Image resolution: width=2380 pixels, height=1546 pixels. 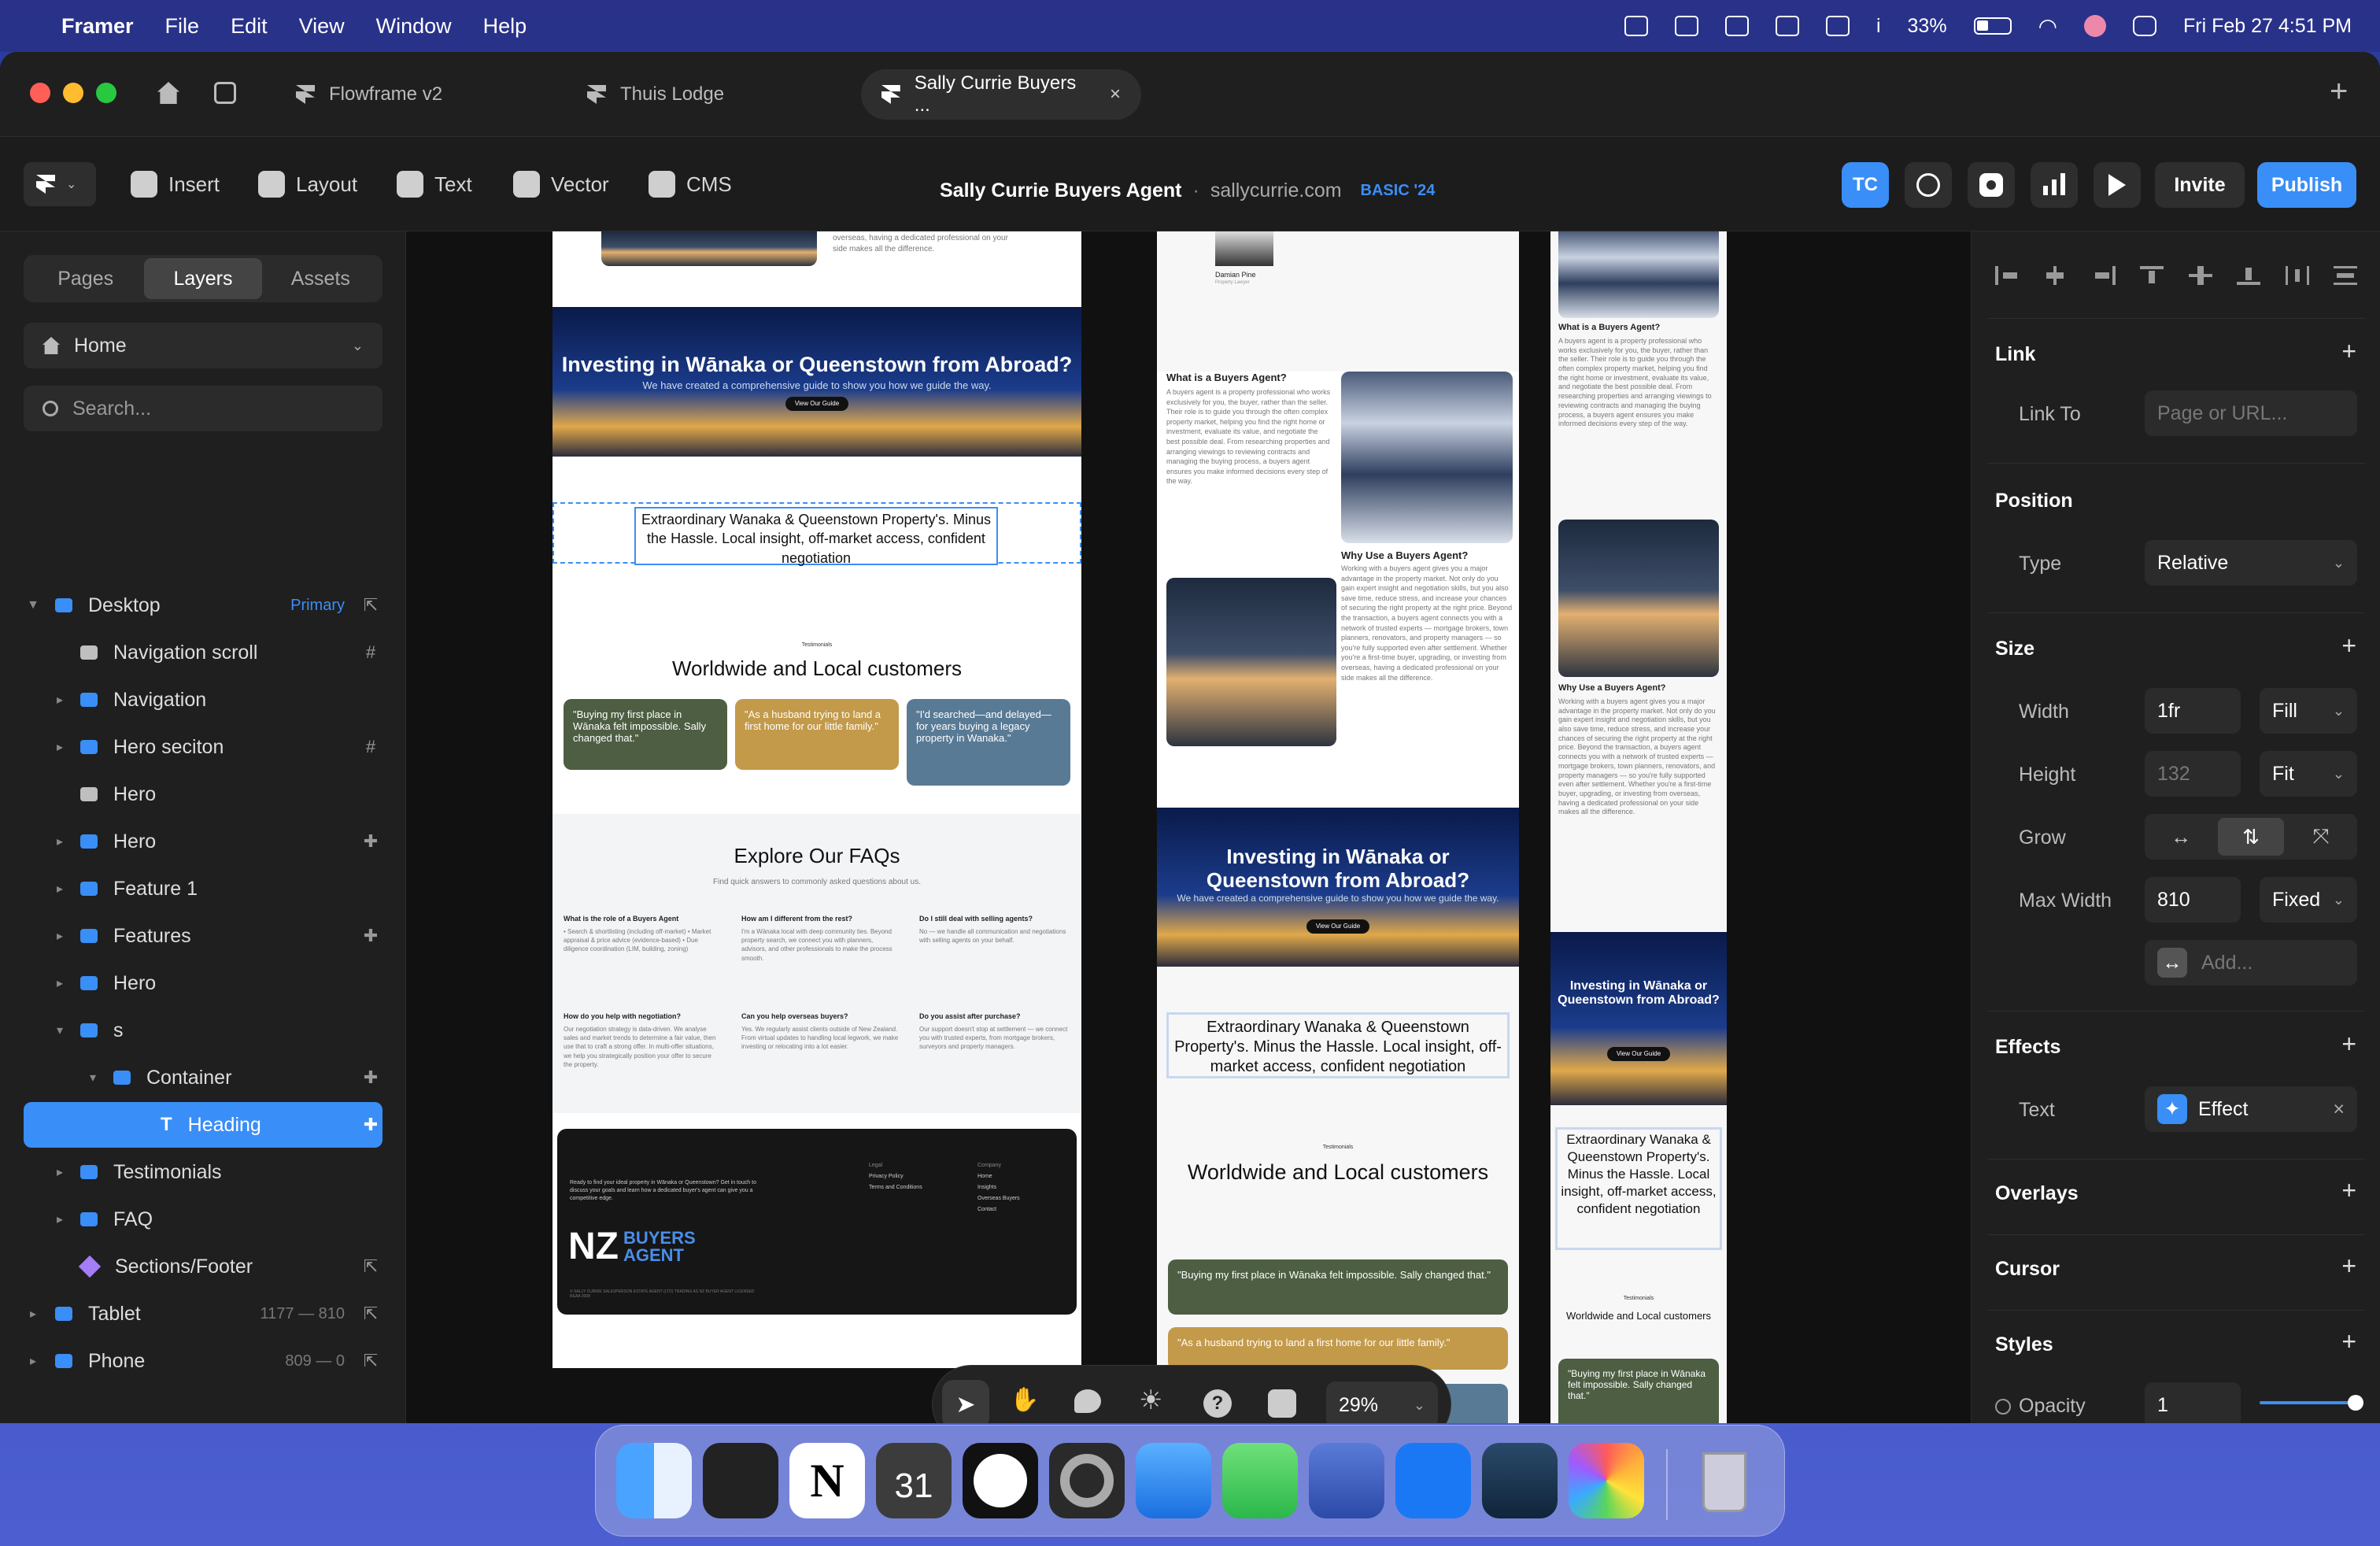 What do you see at coordinates (2348, 1267) in the screenshot?
I see `add-cursor-icon: +` at bounding box center [2348, 1267].